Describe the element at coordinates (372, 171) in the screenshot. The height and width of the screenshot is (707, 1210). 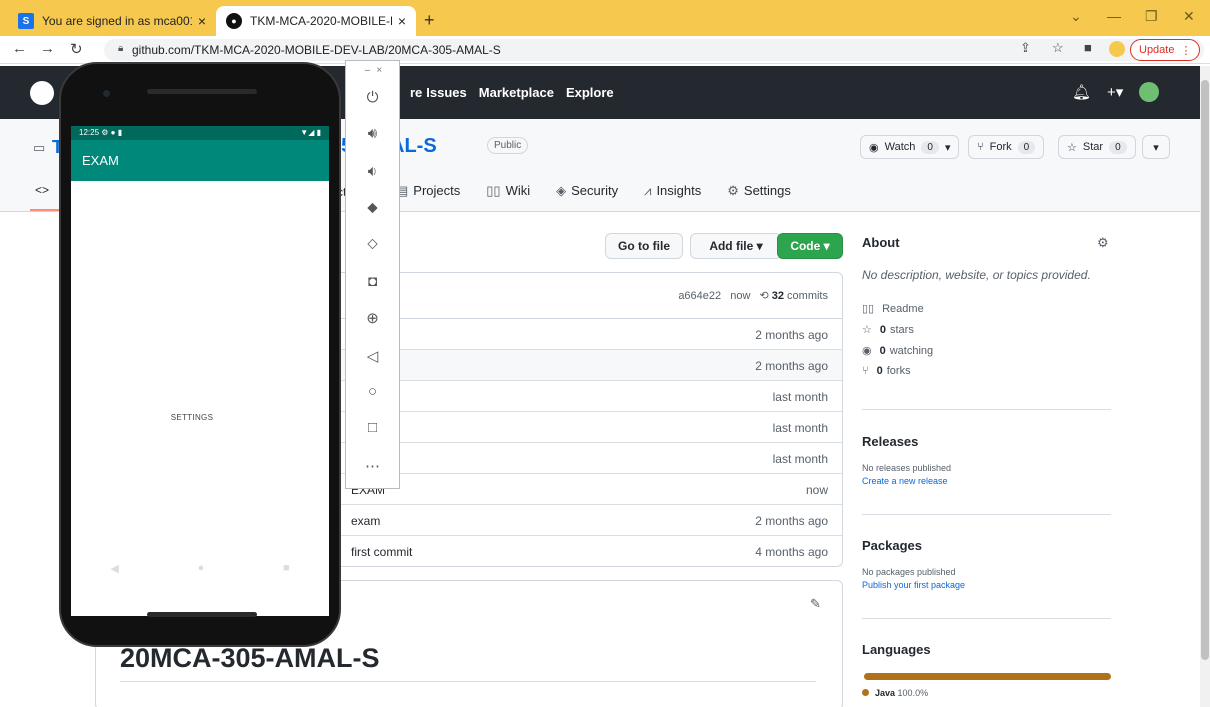
I see `volume-down-icon: 🔉︎` at that location.